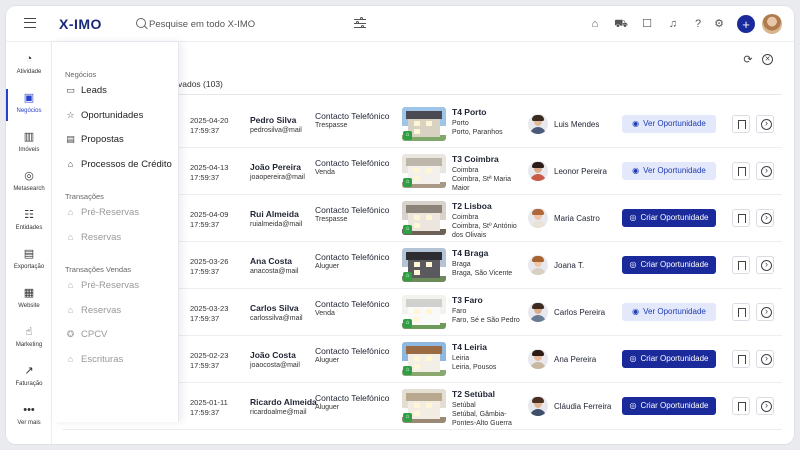 Image resolution: width=800 pixels, height=450 pixels. What do you see at coordinates (360, 23) in the screenshot?
I see `filter-icon` at bounding box center [360, 23].